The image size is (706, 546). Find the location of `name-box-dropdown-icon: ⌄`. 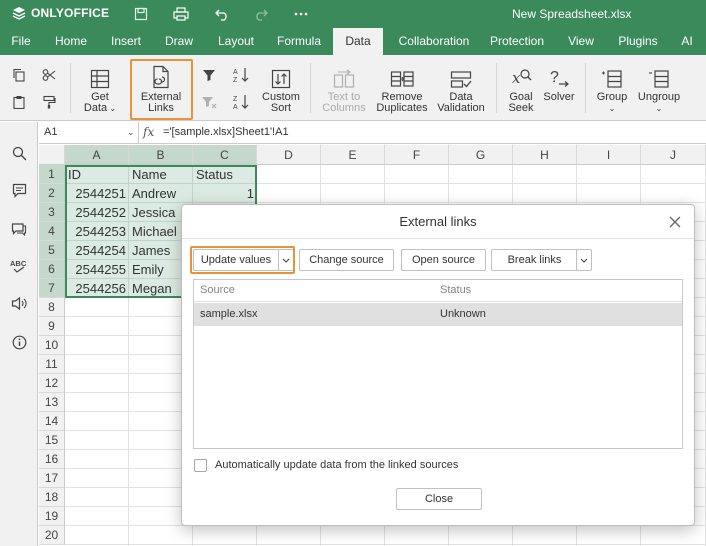

name-box-dropdown-icon: ⌄ is located at coordinates (131, 132).